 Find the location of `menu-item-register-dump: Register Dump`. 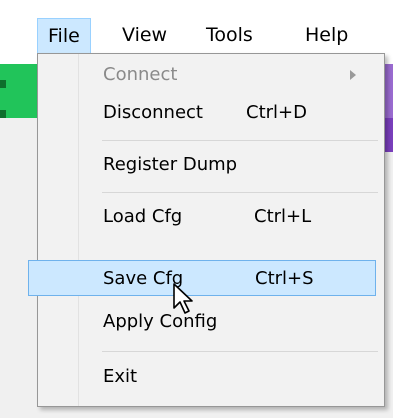

menu-item-register-dump: Register Dump is located at coordinates (211, 165).